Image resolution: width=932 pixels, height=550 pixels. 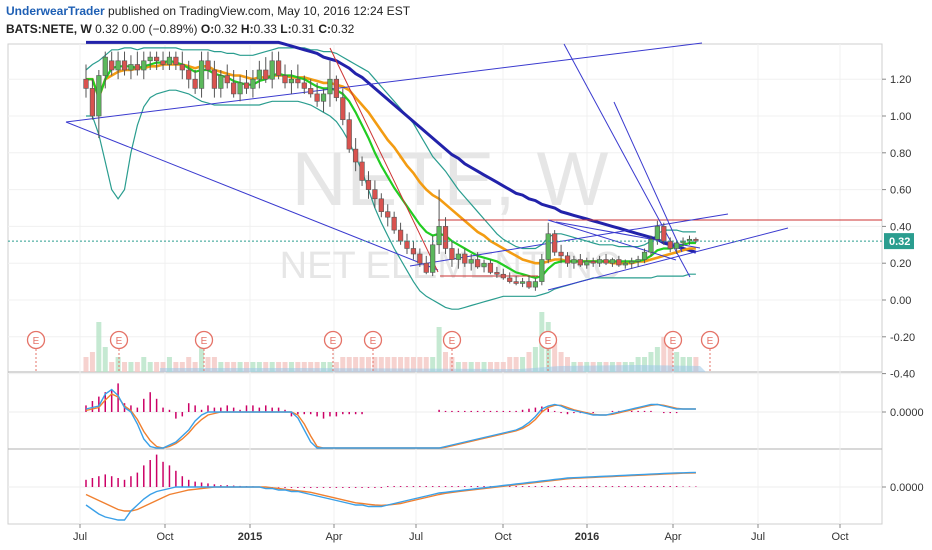 What do you see at coordinates (900, 80) in the screenshot?
I see `y-tick-label: 1.20` at bounding box center [900, 80].